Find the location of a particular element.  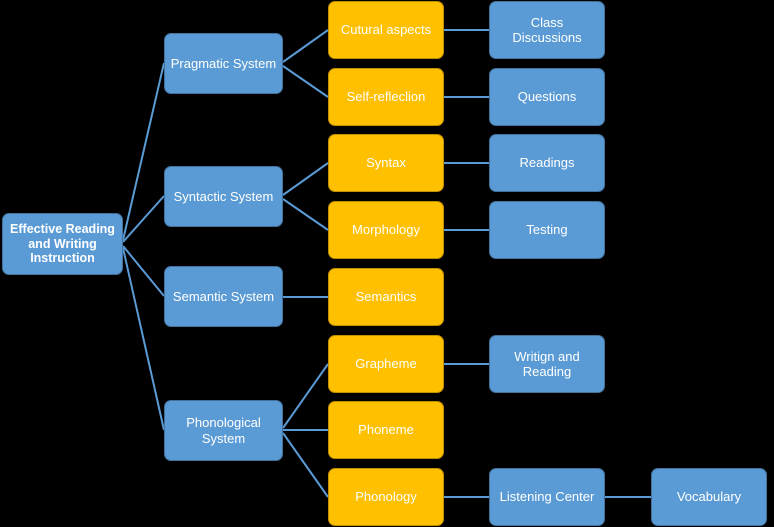

connector-pragmatic-to-selfreflection is located at coordinates (305, 81).